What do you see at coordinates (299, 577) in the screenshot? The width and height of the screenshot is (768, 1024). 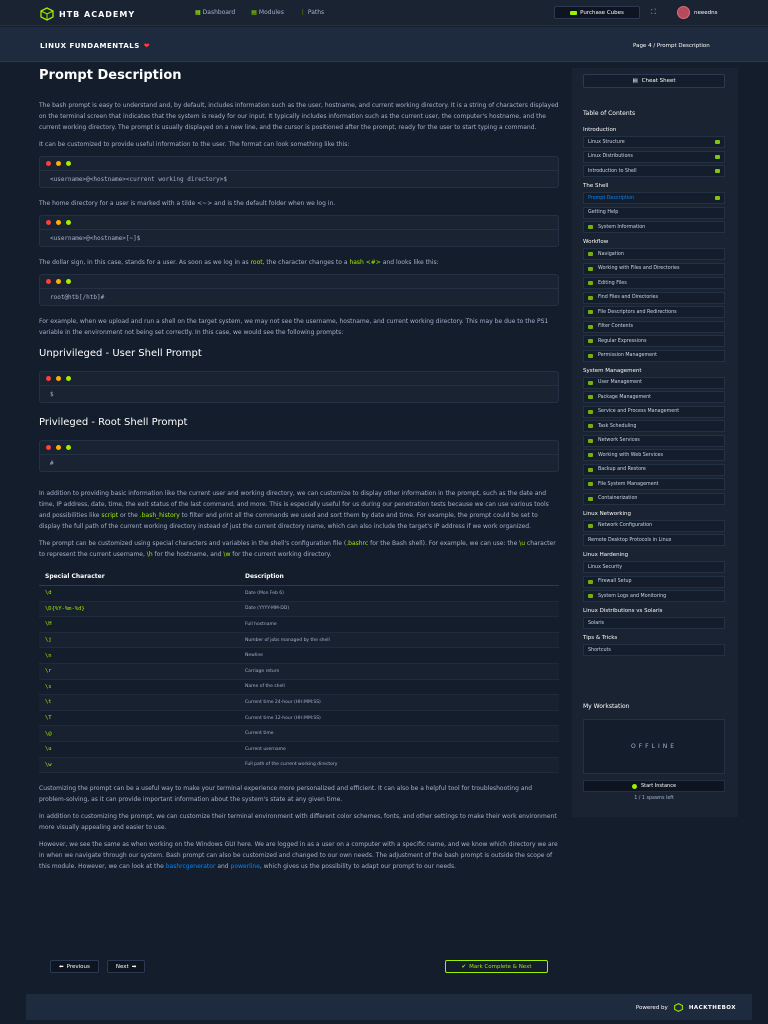 I see `table-header-row: Special Character Description` at bounding box center [299, 577].